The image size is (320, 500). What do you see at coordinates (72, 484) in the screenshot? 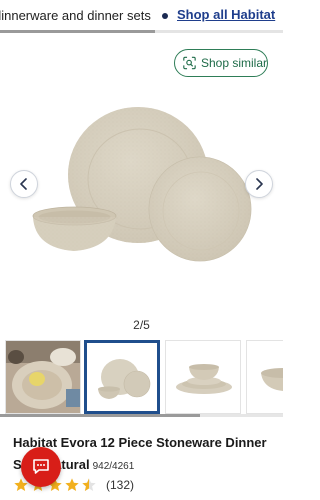
I see `star-full-icon` at bounding box center [72, 484].